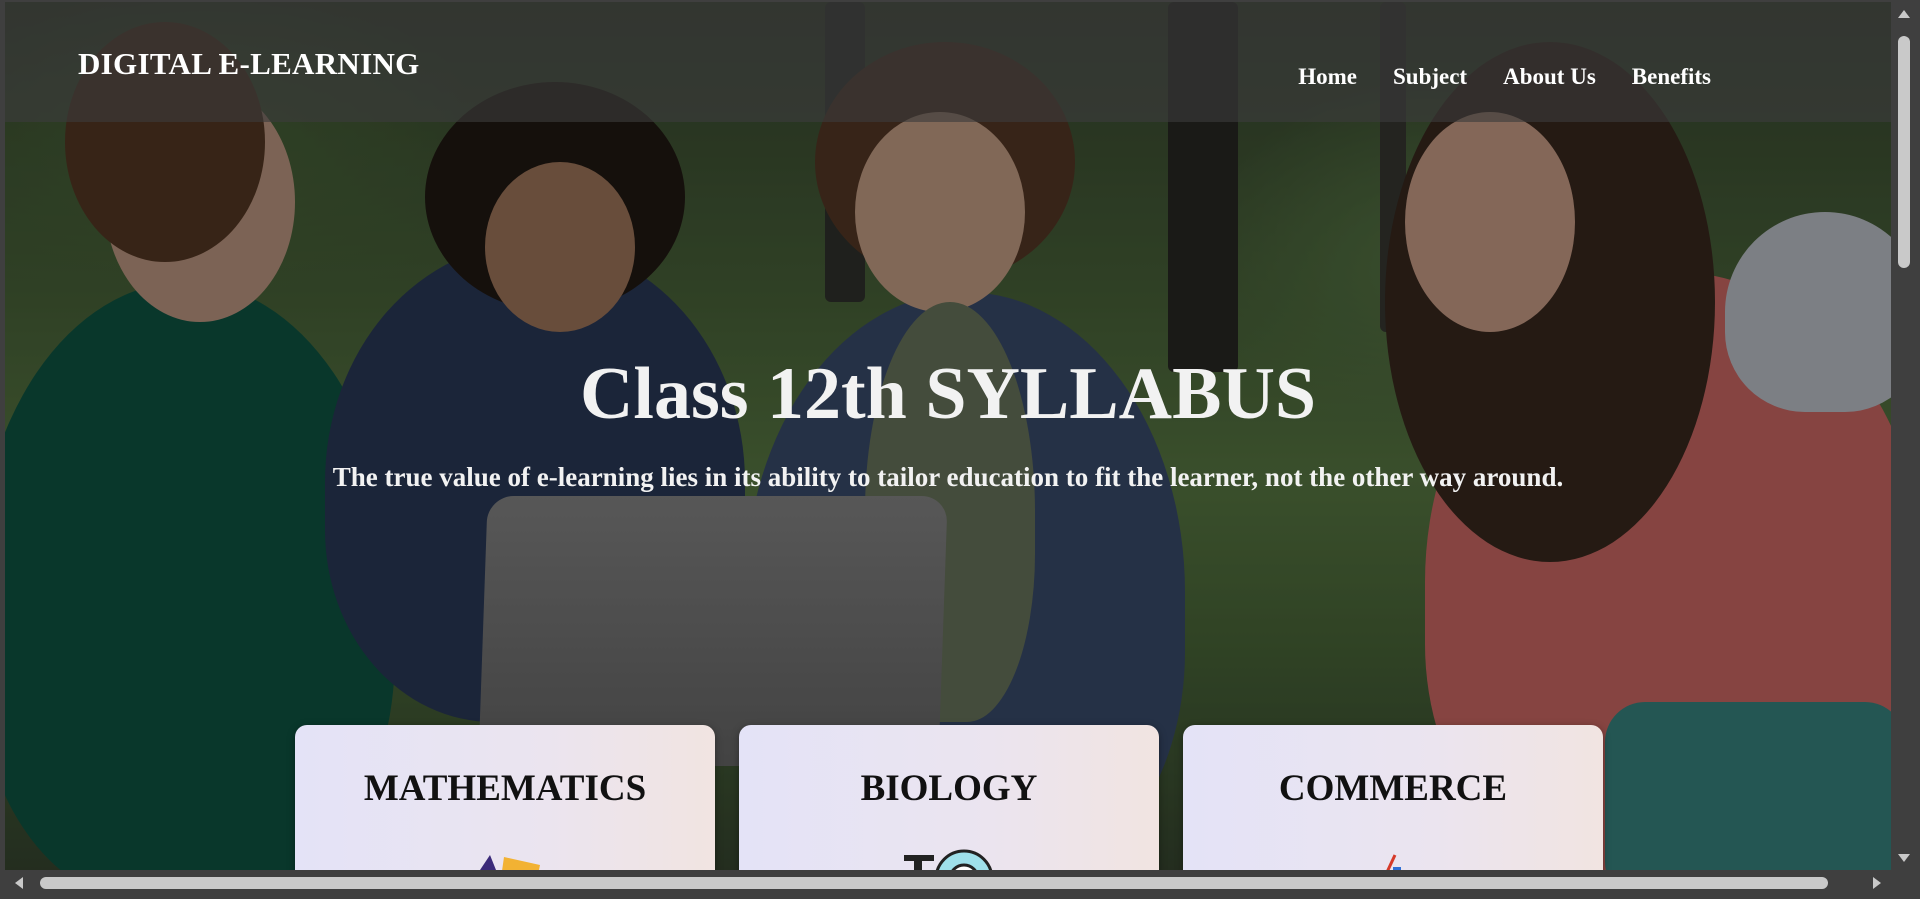  I want to click on main-nav: Home Subject About Us Benefits, so click(1504, 77).